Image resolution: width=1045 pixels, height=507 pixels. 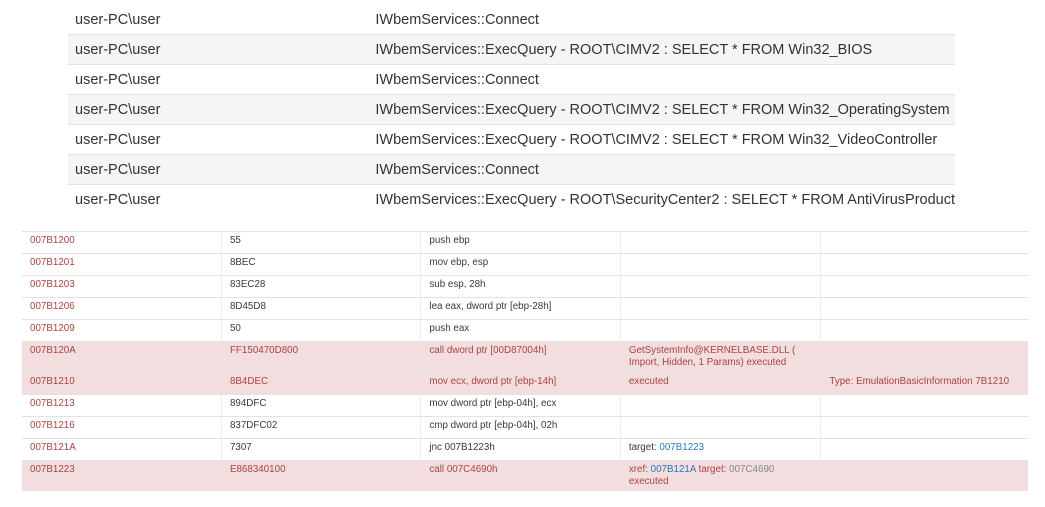 I want to click on bytes-cell: 83EC28, so click(x=320, y=286).